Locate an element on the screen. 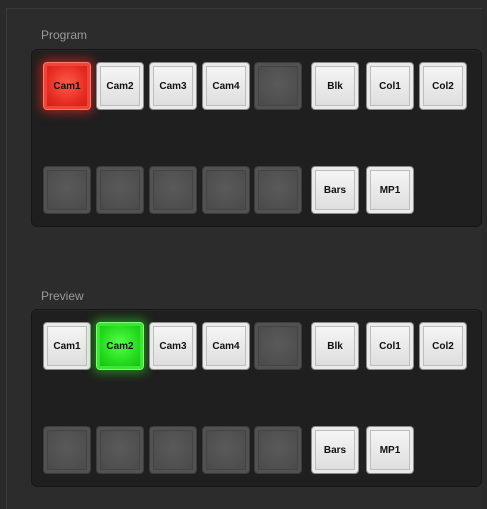 The height and width of the screenshot is (509, 487). preview-button-mp1: MP1 is located at coordinates (390, 450).